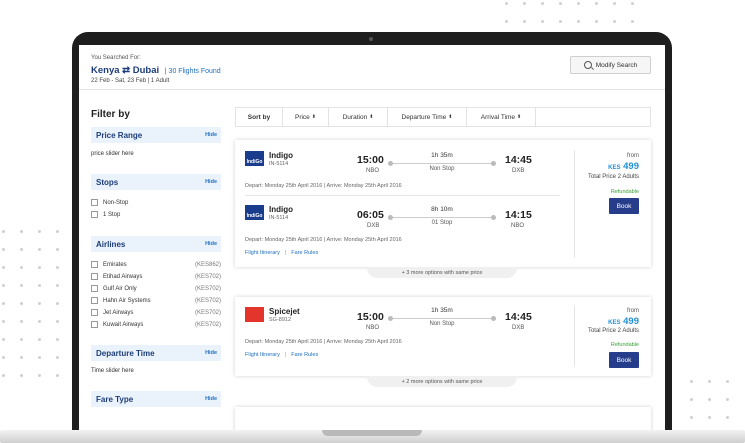  Describe the element at coordinates (156, 276) in the screenshot. I see `airline-option: Etihad Airways (KES702)` at that location.